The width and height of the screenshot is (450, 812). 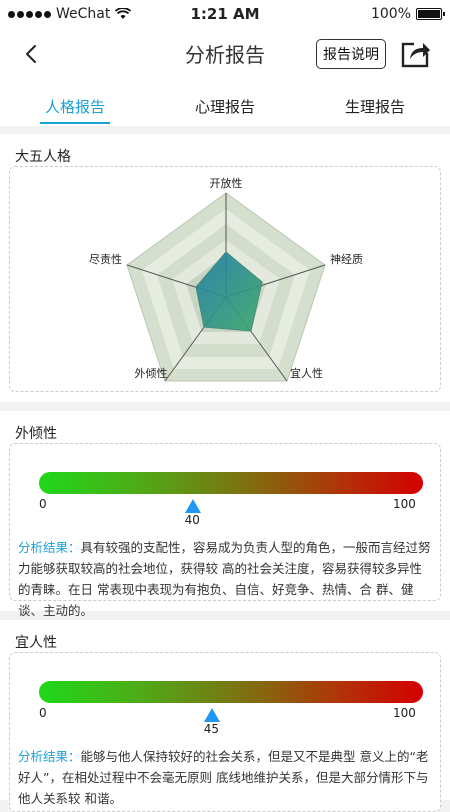 What do you see at coordinates (404, 504) in the screenshot?
I see `extraversion-max-label: 100` at bounding box center [404, 504].